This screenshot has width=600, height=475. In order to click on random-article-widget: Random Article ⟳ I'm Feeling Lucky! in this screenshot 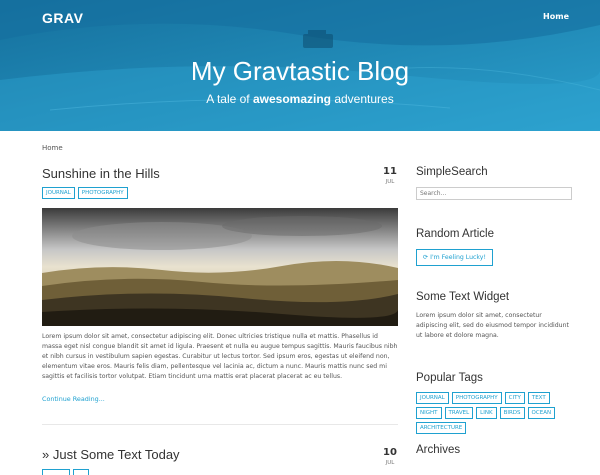, I will do `click(494, 247)`.